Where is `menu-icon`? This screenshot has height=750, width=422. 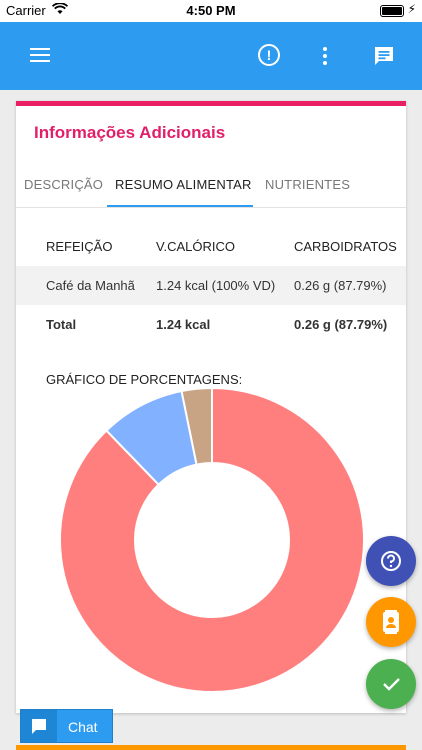 menu-icon is located at coordinates (43, 57).